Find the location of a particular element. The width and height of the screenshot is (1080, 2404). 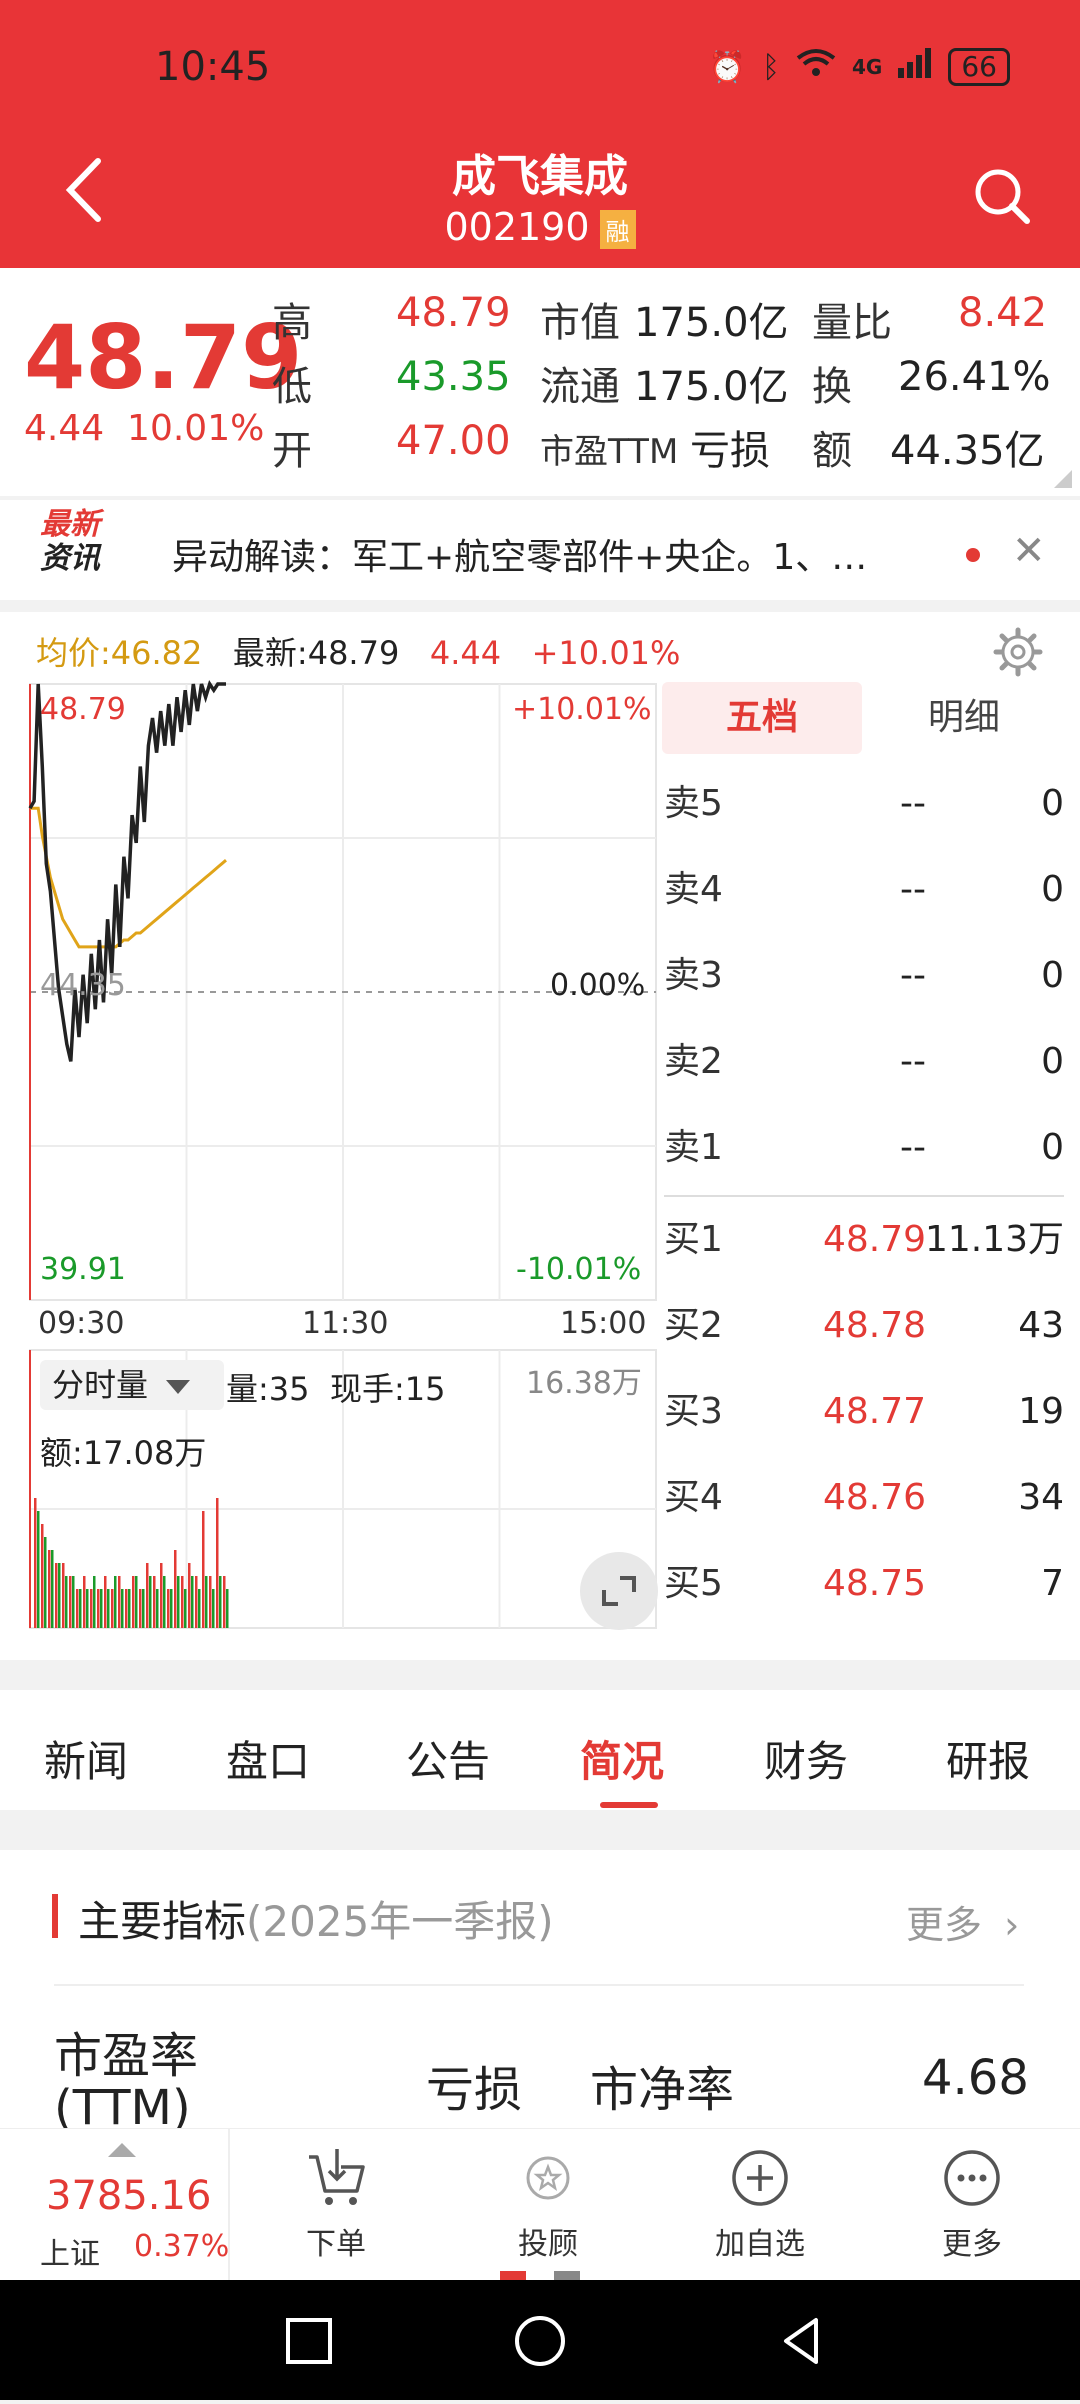

margin-badge: 融 is located at coordinates (617, 229).